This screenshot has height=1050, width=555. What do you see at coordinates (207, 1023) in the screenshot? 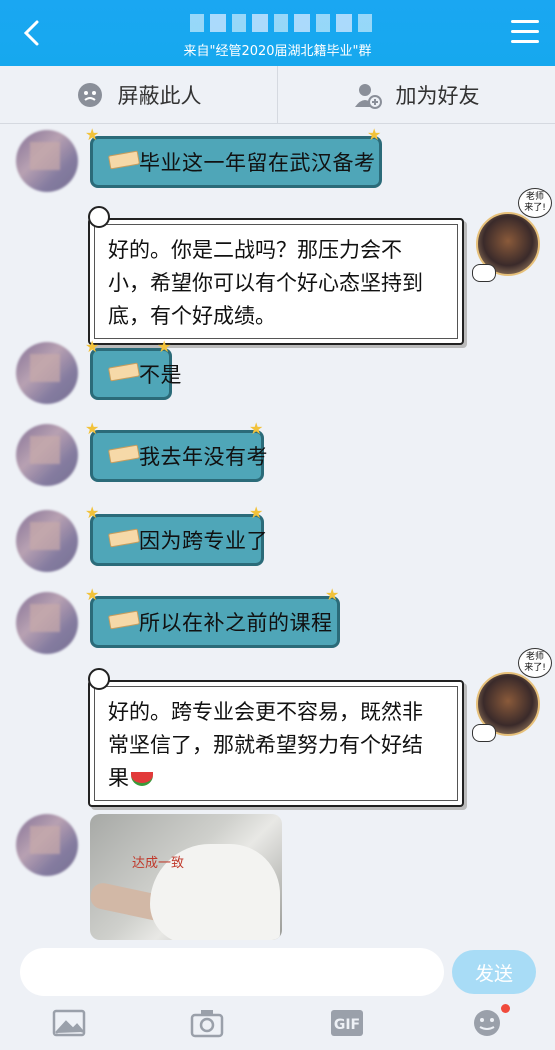
I see `camera-icon` at bounding box center [207, 1023].